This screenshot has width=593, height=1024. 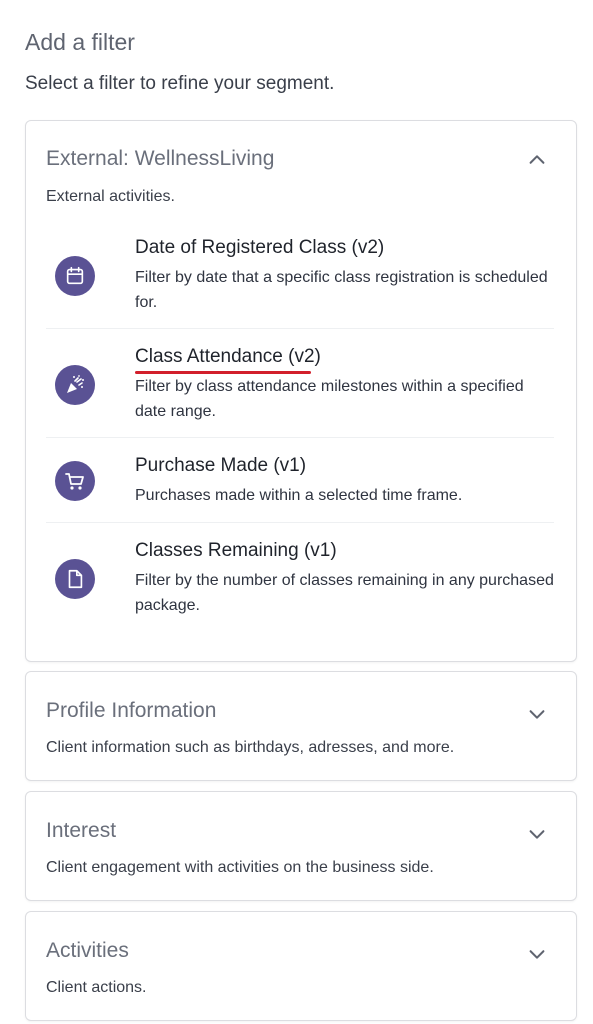 What do you see at coordinates (221, 465) in the screenshot?
I see `filter-option-title: Purchase Made (v1)` at bounding box center [221, 465].